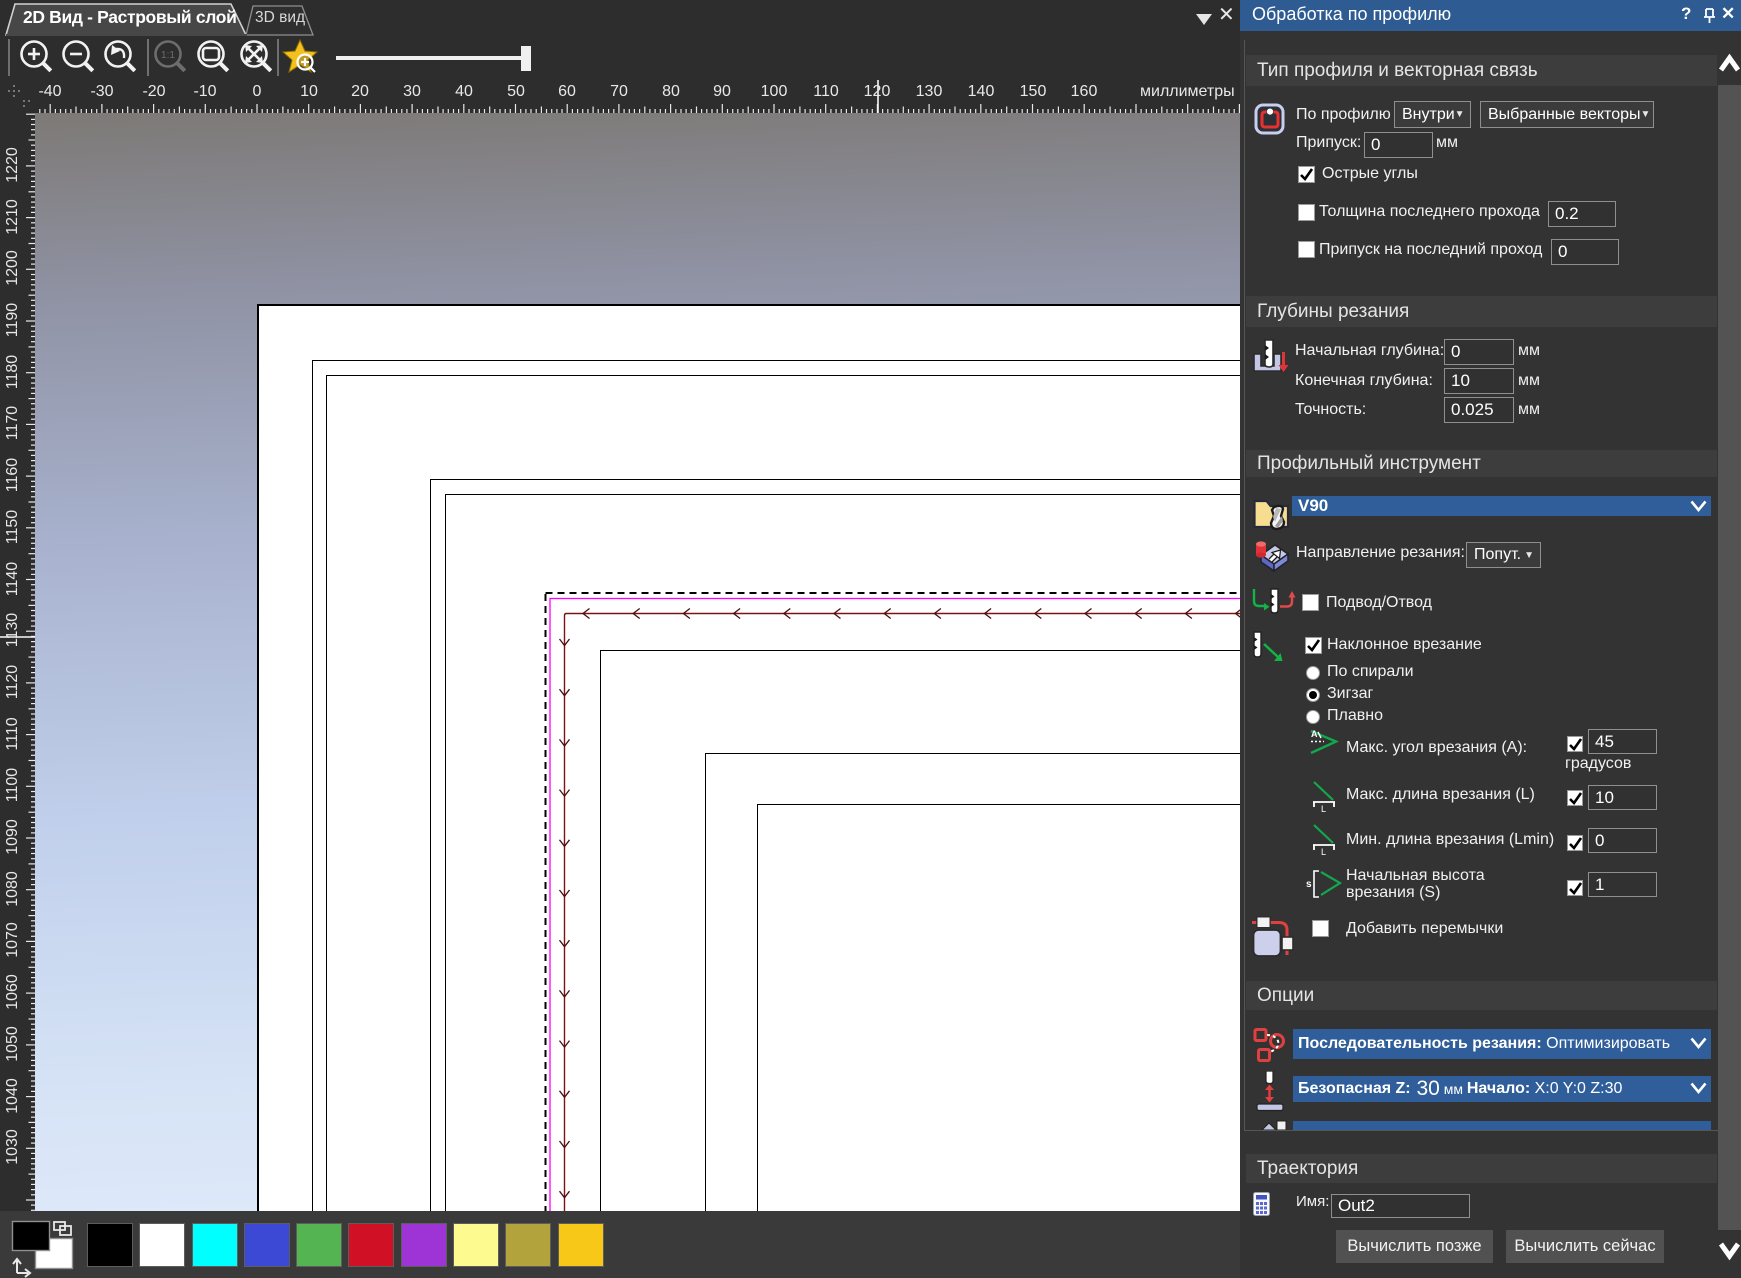  What do you see at coordinates (1309, 884) in the screenshot?
I see `svg-text: s` at bounding box center [1309, 884].